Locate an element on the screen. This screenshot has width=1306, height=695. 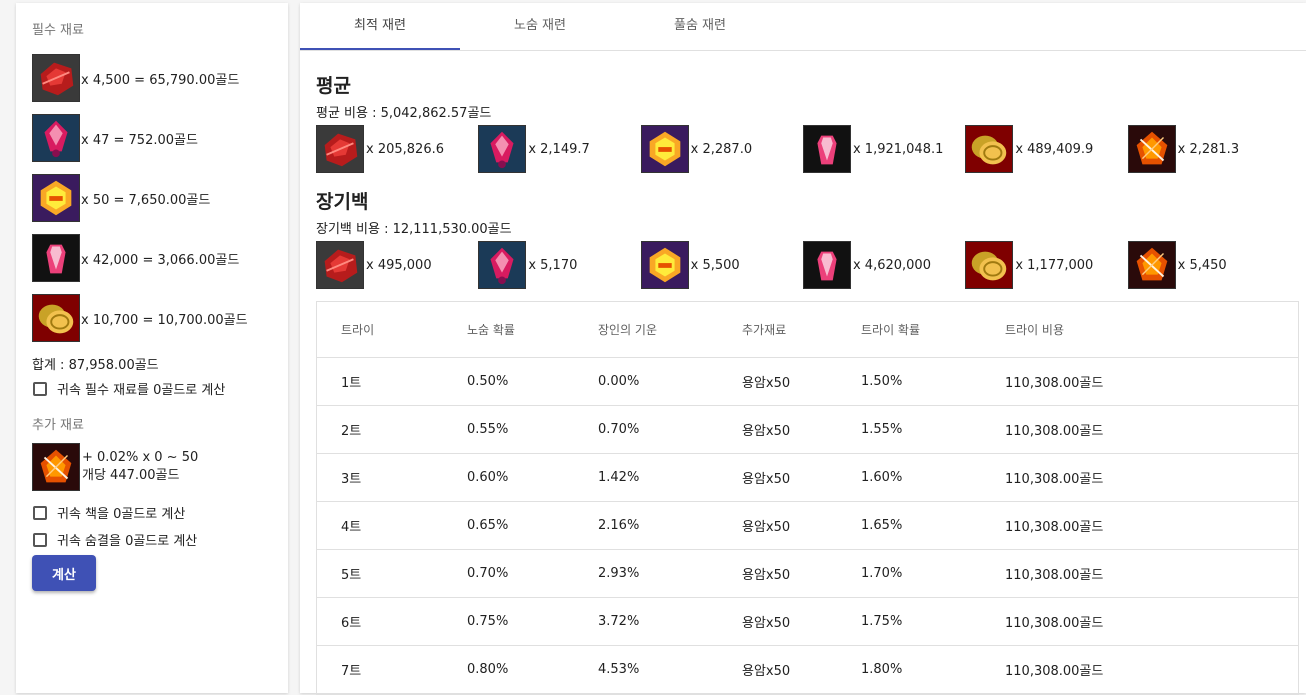
average-material-cell: x 489,409.9 is located at coordinates (1046, 149).